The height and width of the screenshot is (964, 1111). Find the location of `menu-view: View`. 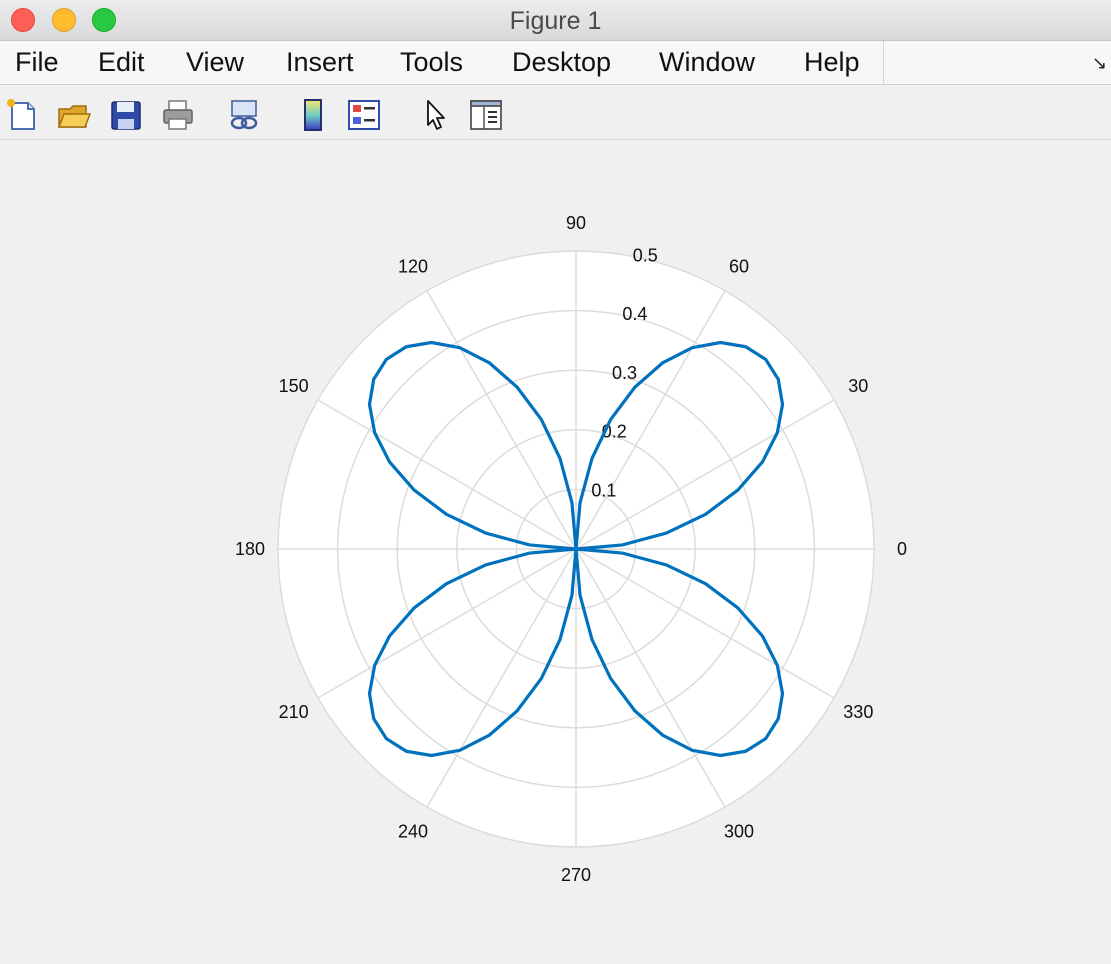

menu-view: View is located at coordinates (215, 62).